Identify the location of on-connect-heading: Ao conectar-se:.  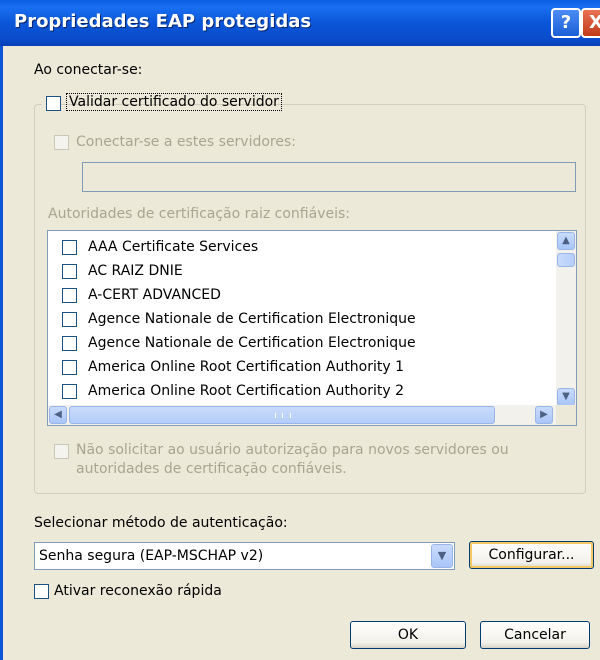
(88, 70).